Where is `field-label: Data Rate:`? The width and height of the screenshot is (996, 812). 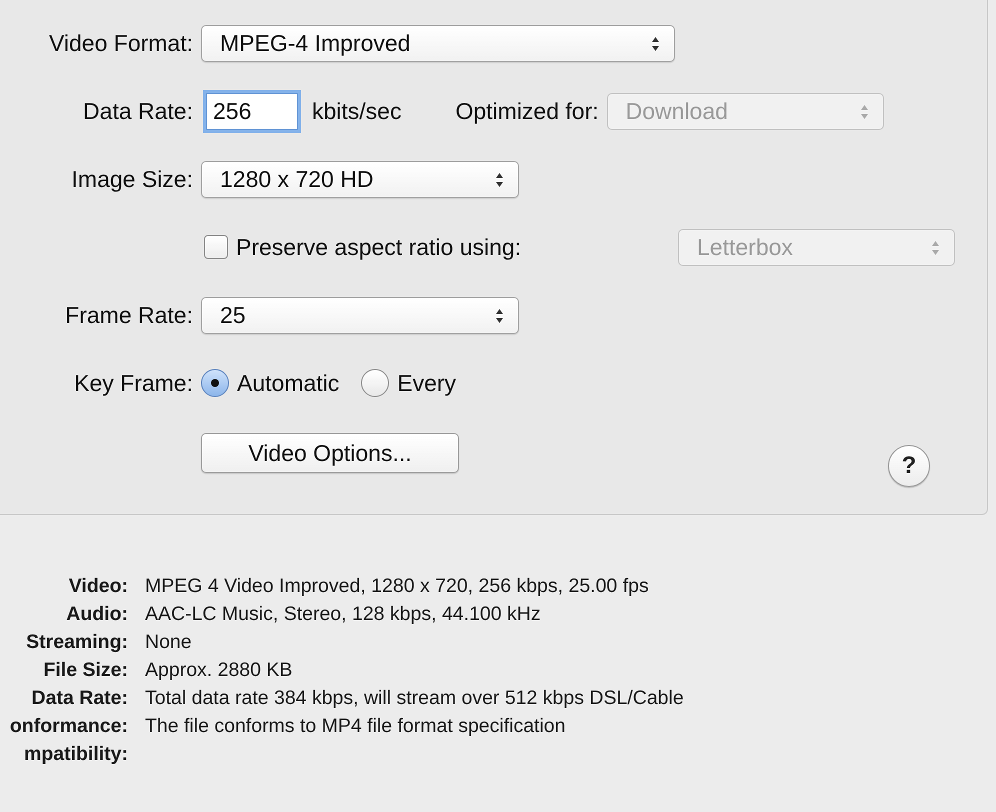 field-label: Data Rate: is located at coordinates (137, 111).